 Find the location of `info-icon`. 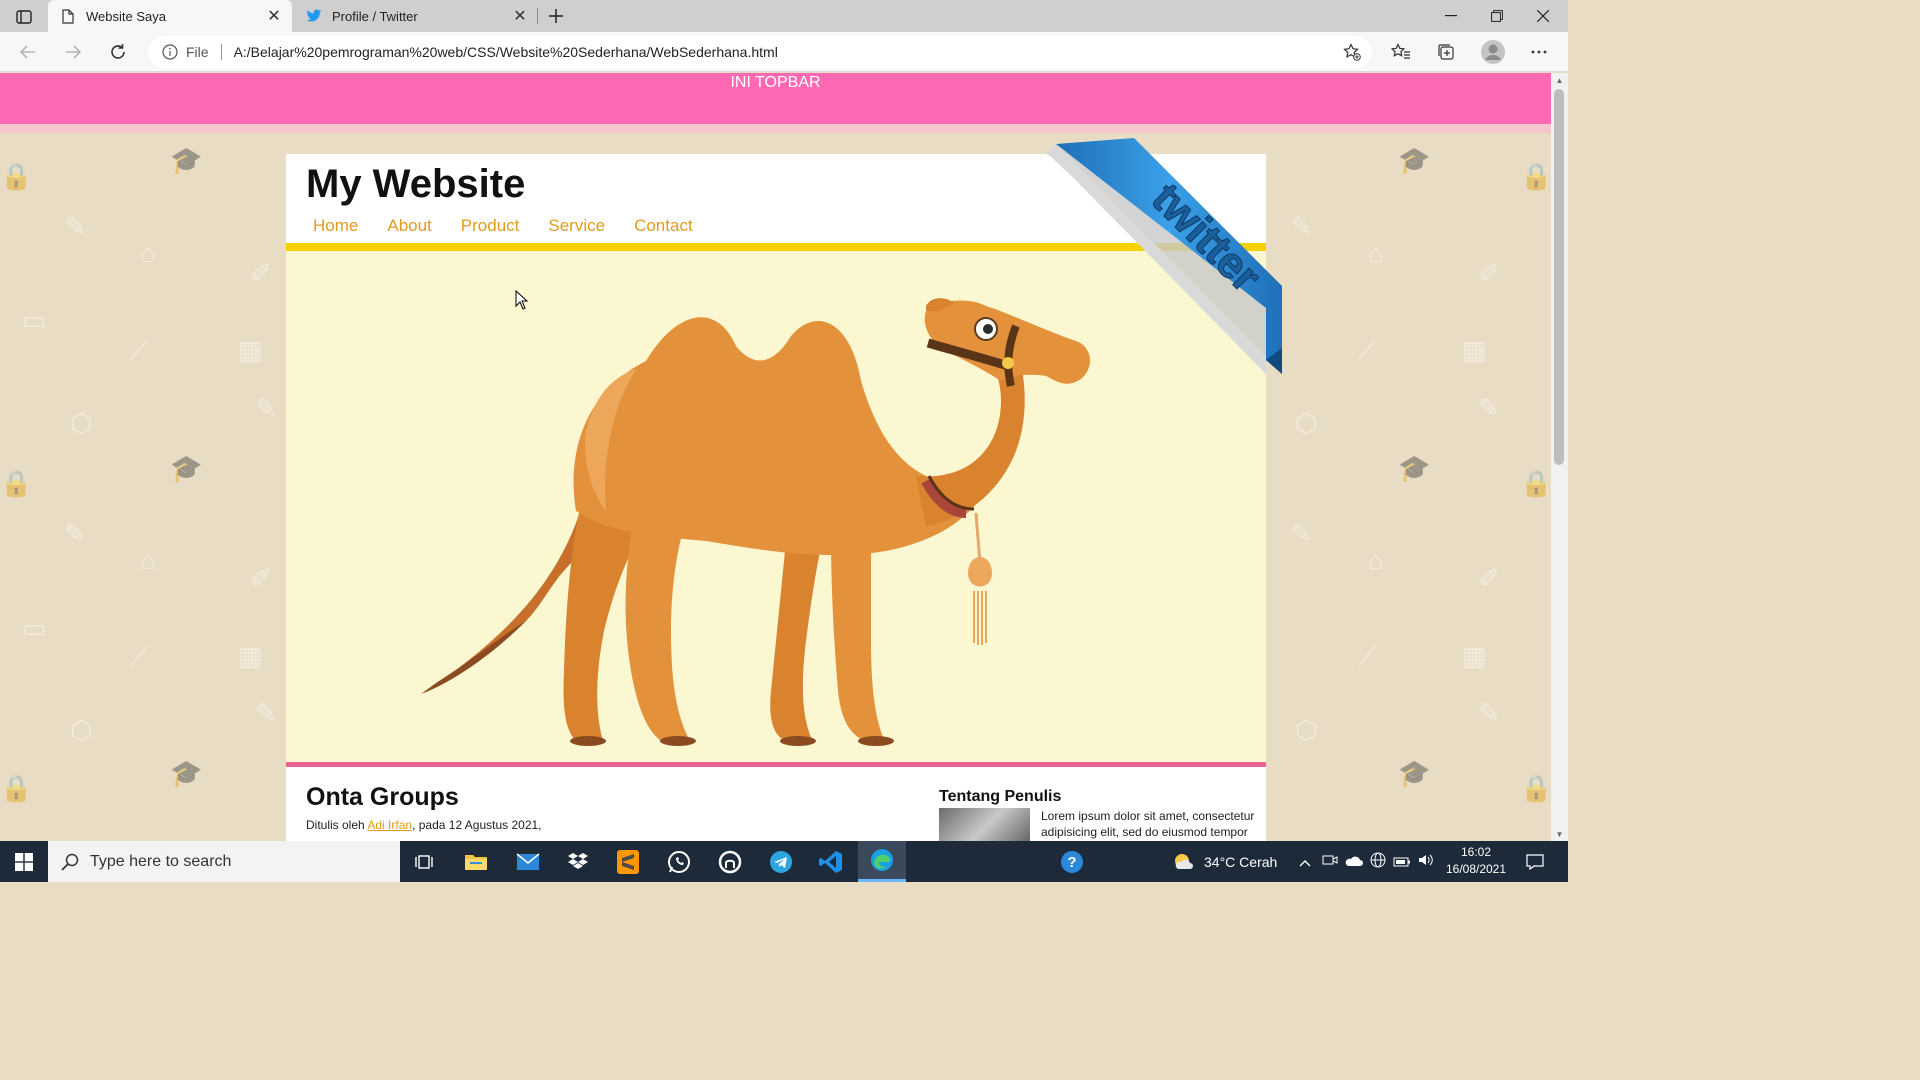

info-icon is located at coordinates (170, 52).